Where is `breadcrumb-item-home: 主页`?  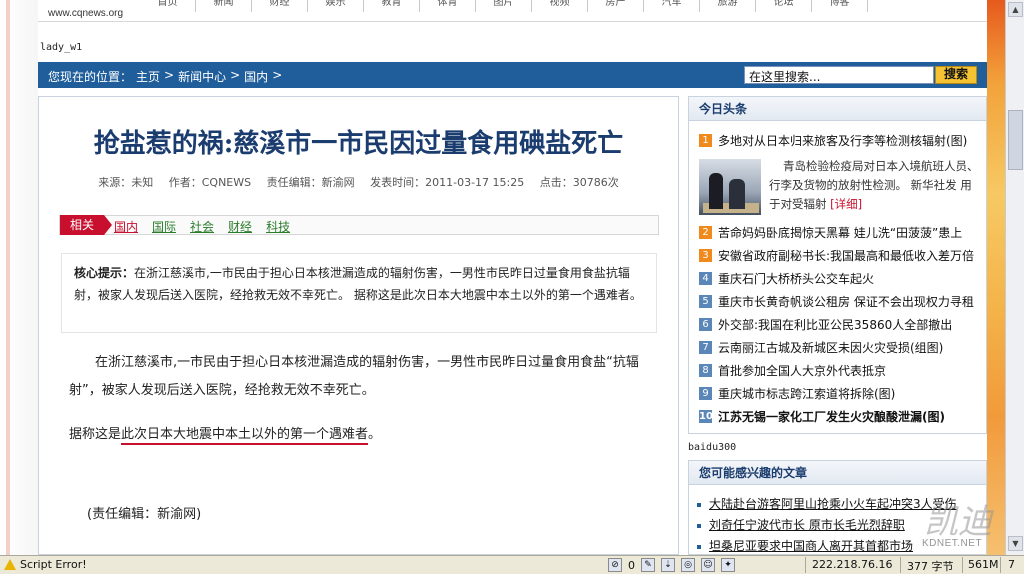 breadcrumb-item-home: 主页 is located at coordinates (148, 76).